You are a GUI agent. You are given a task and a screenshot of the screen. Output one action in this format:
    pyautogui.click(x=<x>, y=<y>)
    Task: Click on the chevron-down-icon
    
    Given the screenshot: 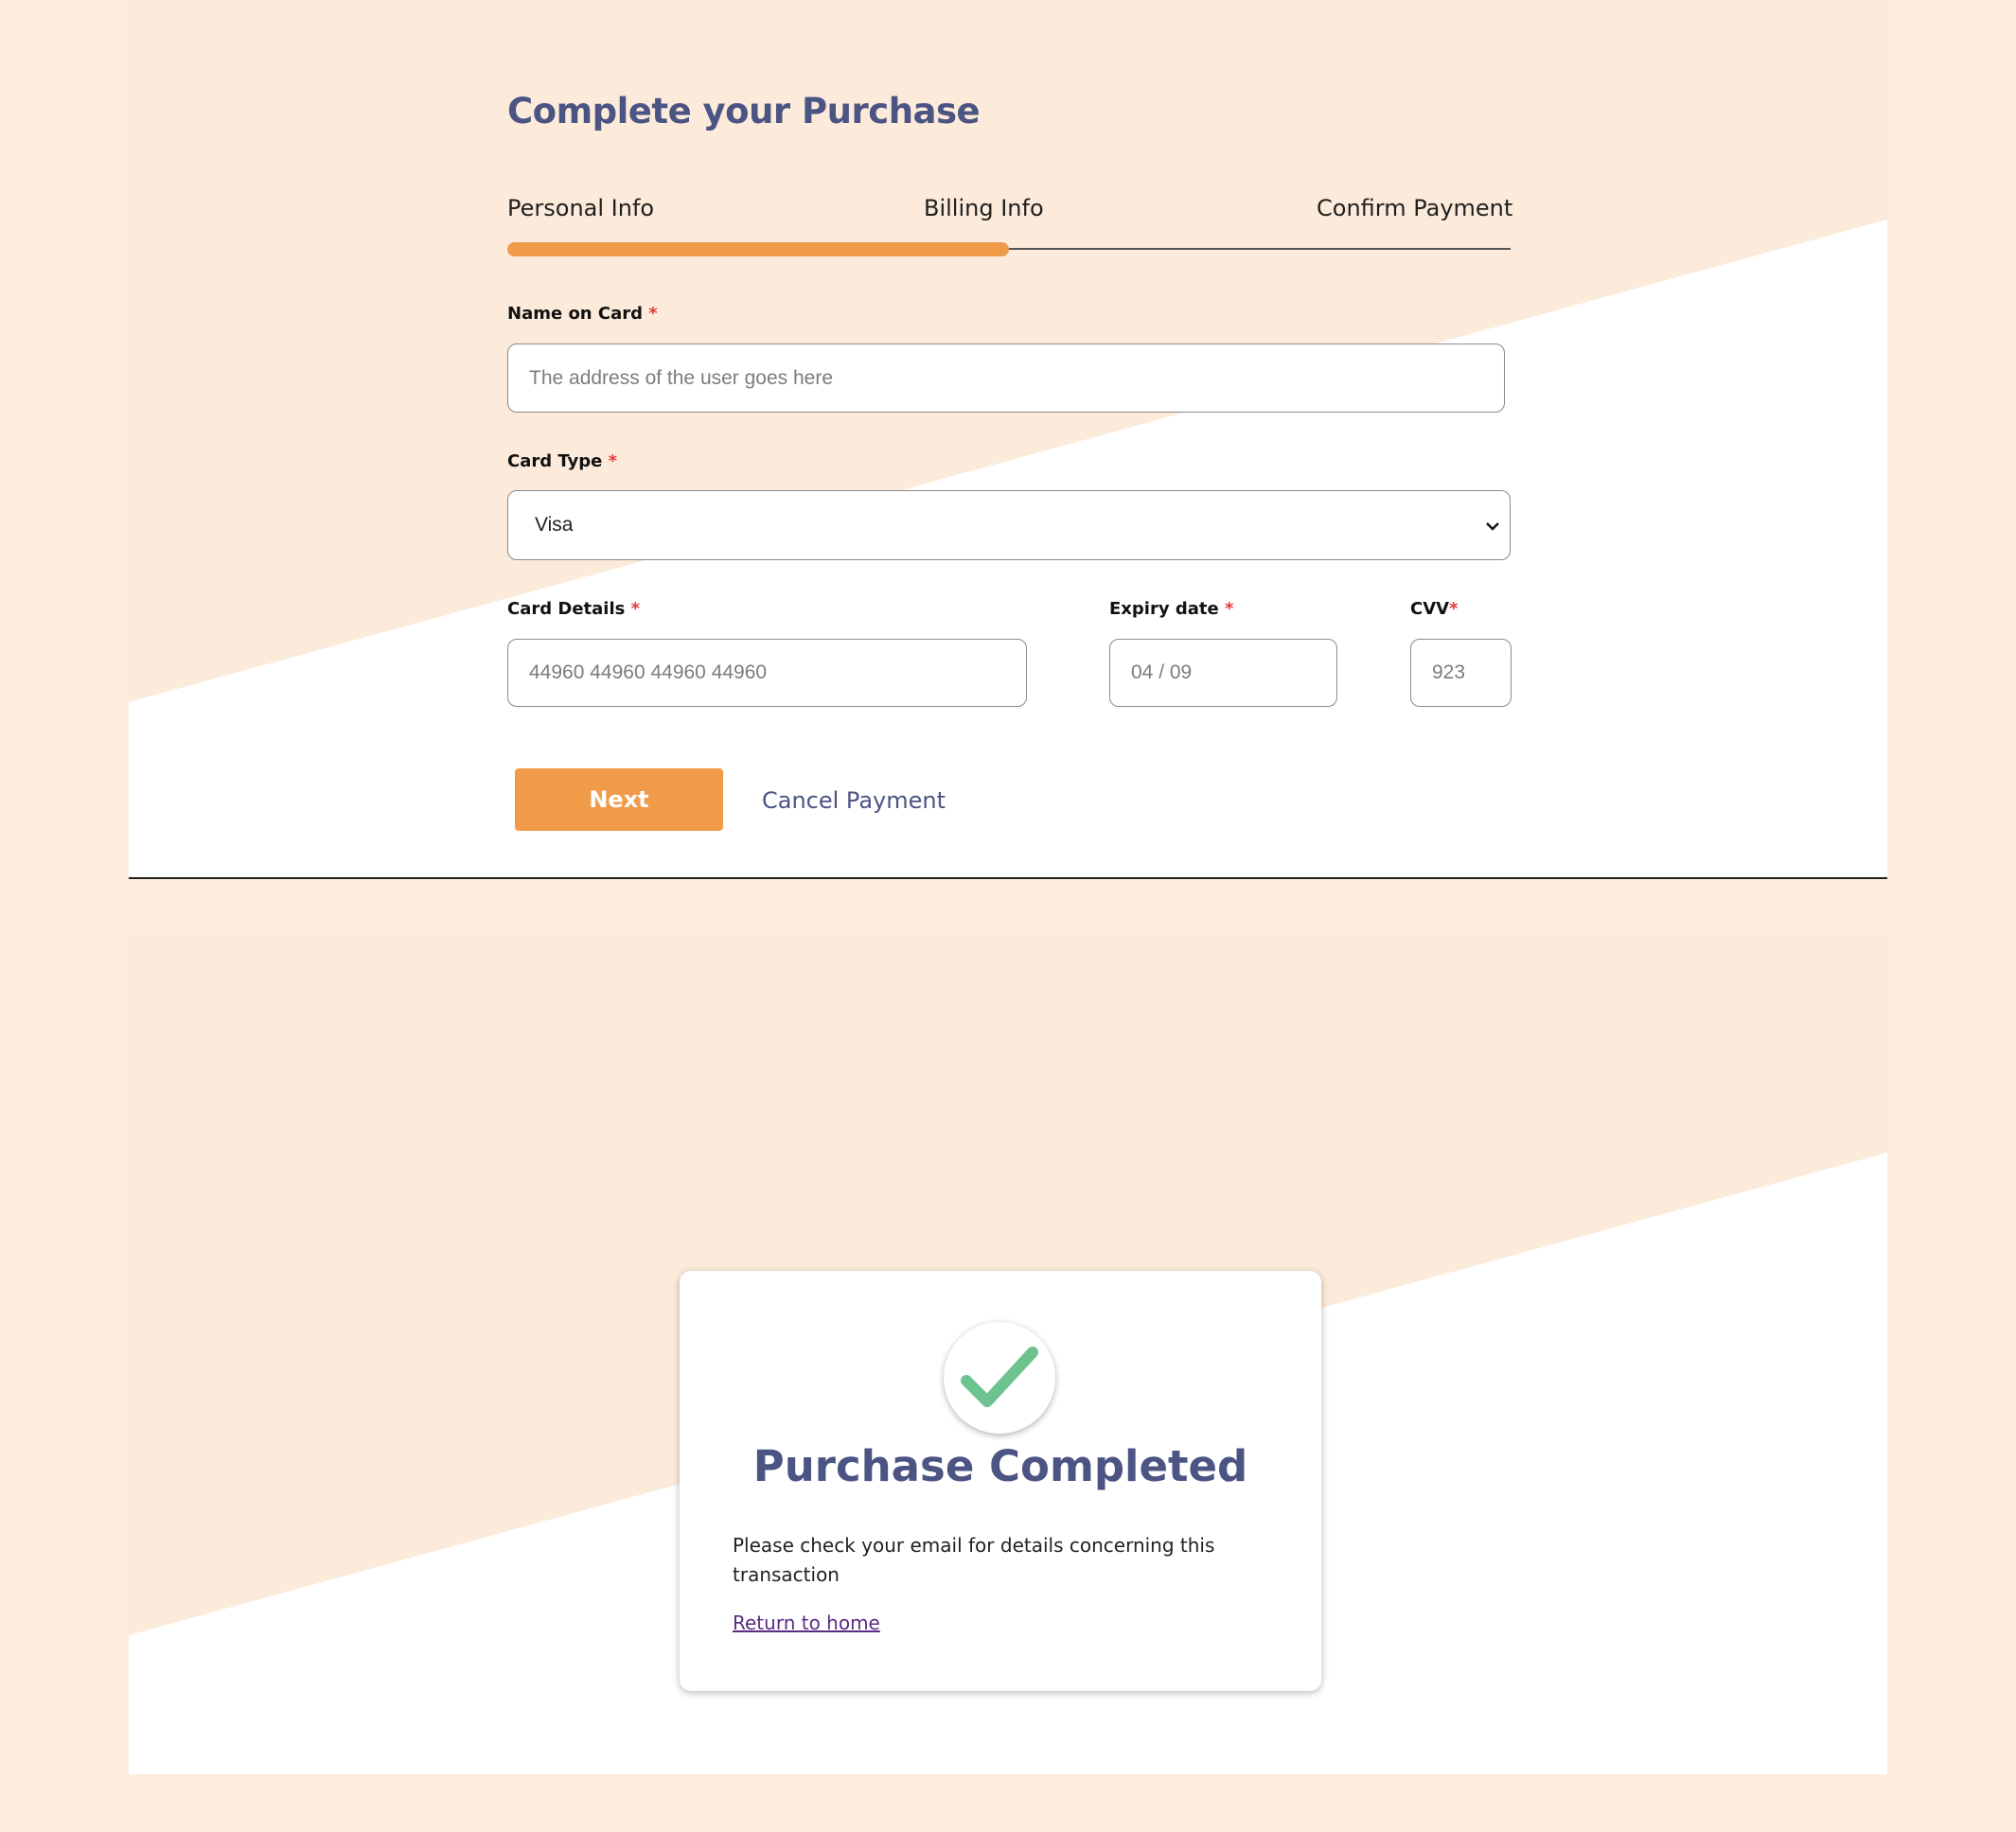 What is the action you would take?
    pyautogui.click(x=1492, y=526)
    